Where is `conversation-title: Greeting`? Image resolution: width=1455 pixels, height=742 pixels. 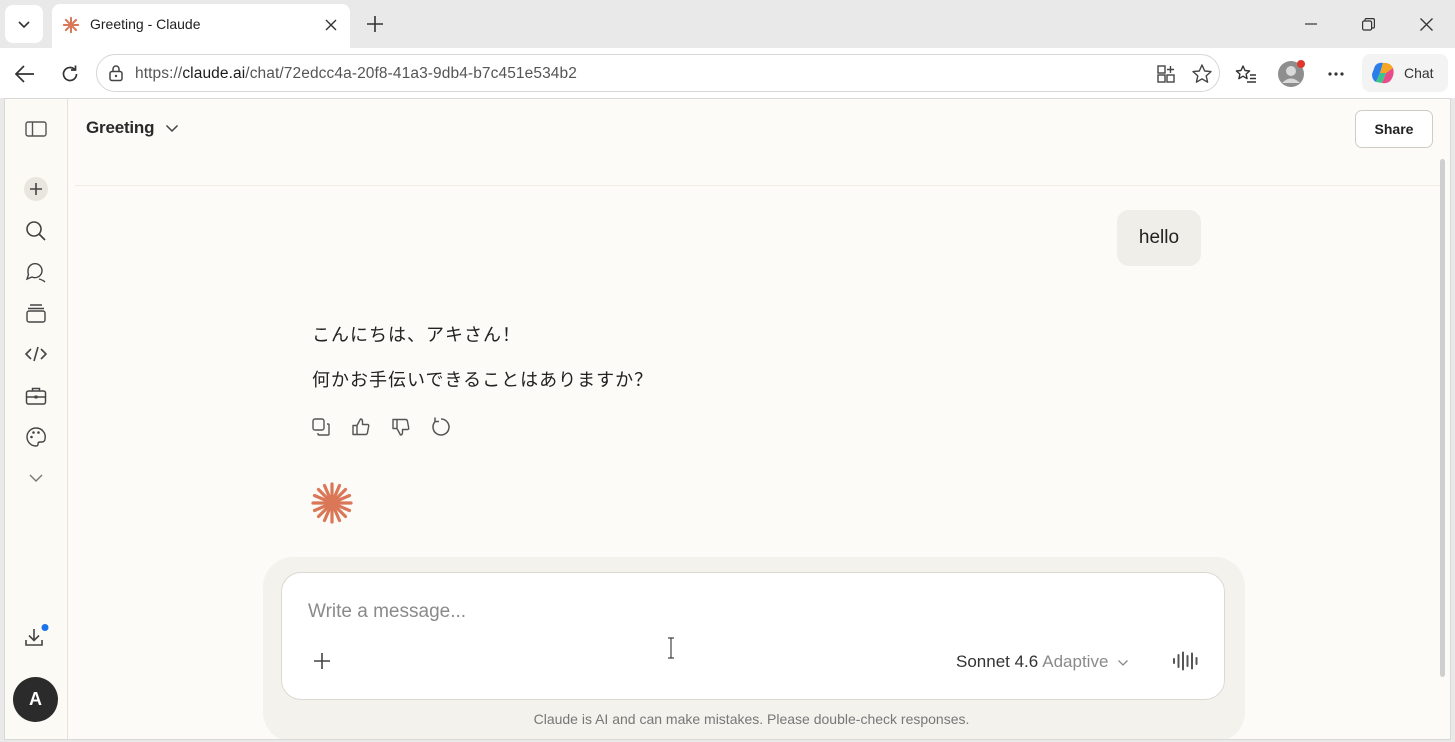 conversation-title: Greeting is located at coordinates (120, 127).